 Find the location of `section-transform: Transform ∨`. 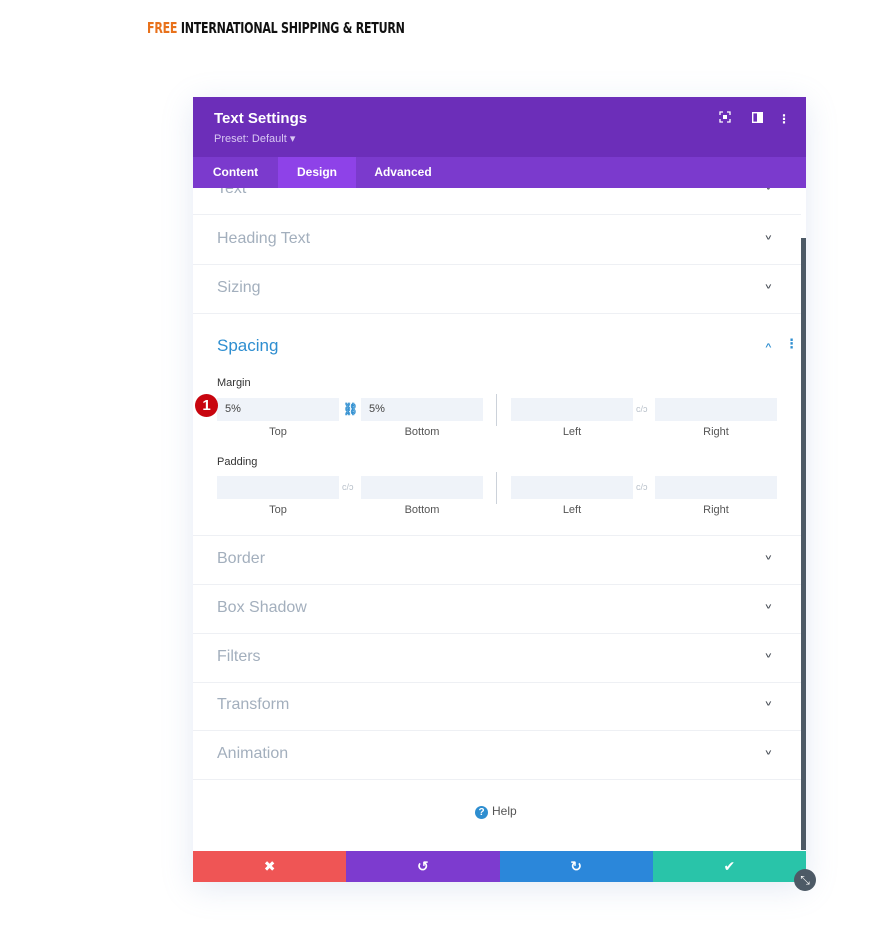

section-transform: Transform ∨ is located at coordinates (497, 706).